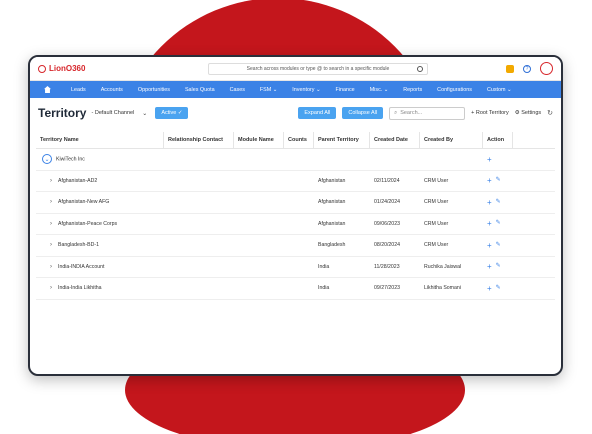 Image resolution: width=592 pixels, height=434 pixels. I want to click on parent-territory: Bangladesh, so click(332, 245).